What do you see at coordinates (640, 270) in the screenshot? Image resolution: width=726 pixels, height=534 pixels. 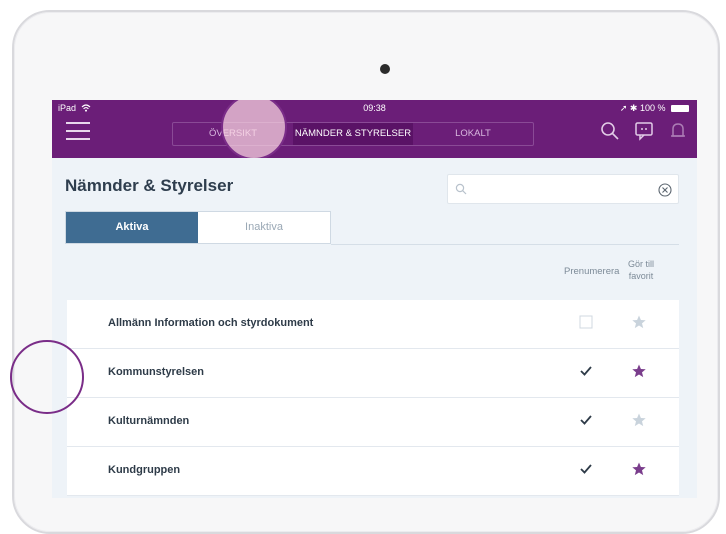 I see `column-header-favorite: Gör till favorit` at bounding box center [640, 270].